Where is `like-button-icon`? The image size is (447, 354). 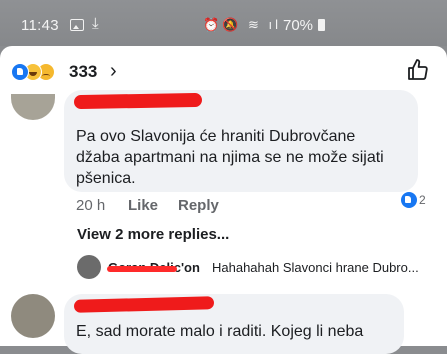 like-button-icon is located at coordinates (418, 70).